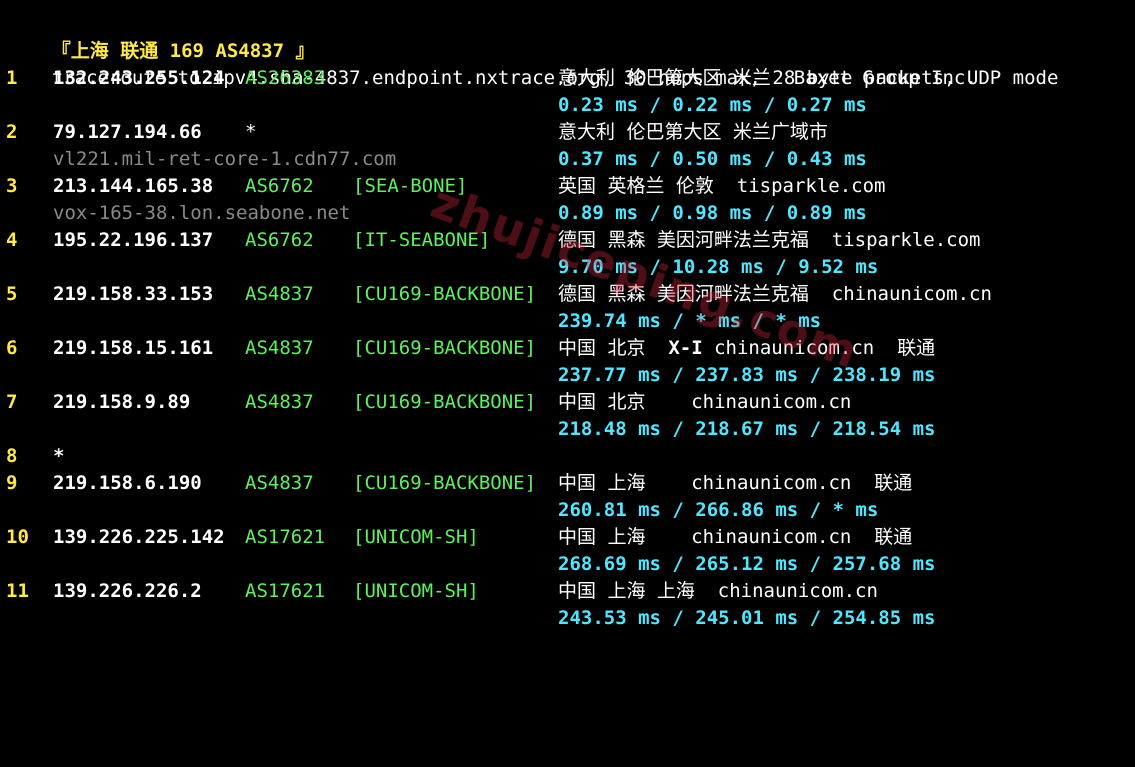  I want to click on hop-geo-prefix: 中国 北京, so click(613, 348).